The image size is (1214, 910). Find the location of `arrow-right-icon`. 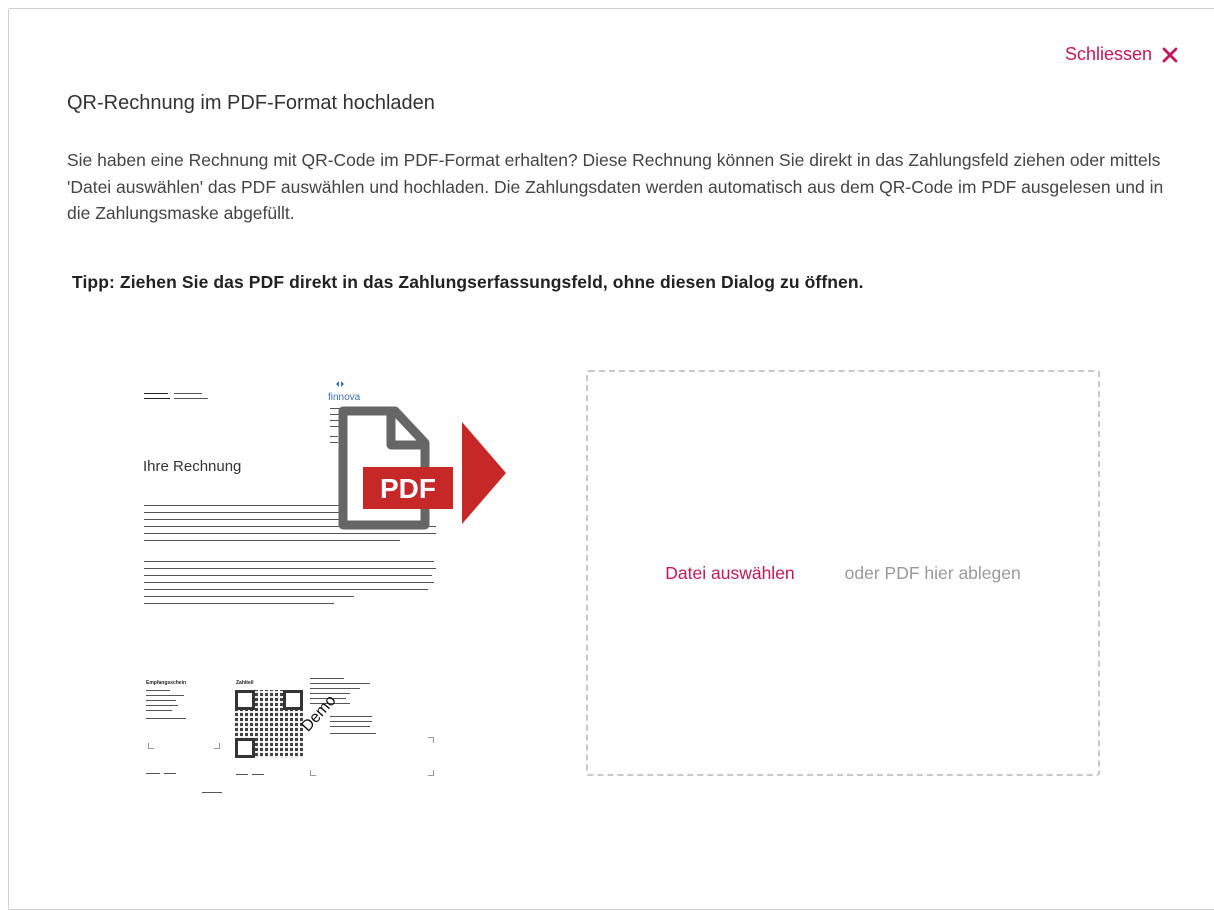

arrow-right-icon is located at coordinates (484, 473).